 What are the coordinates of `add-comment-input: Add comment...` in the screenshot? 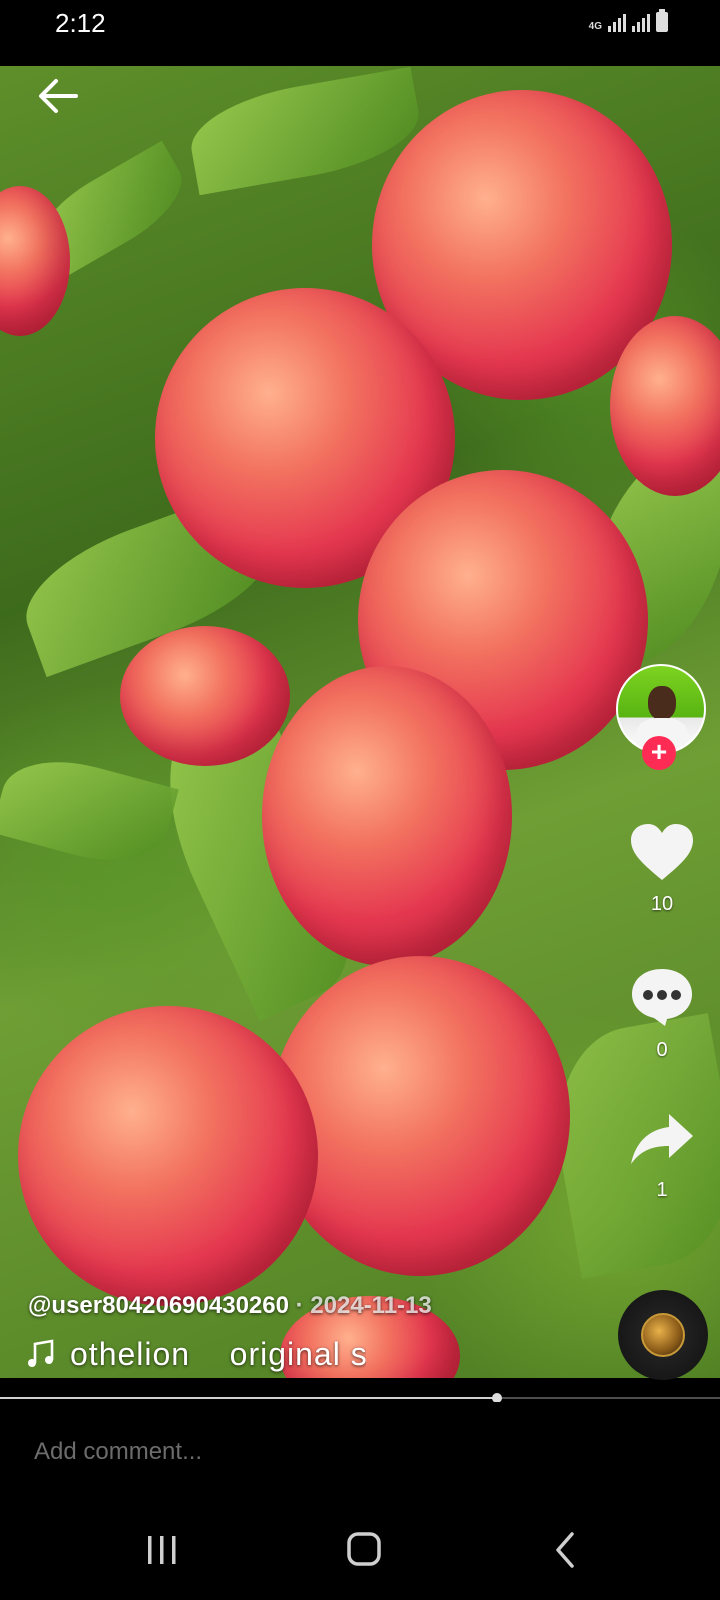 It's located at (118, 1452).